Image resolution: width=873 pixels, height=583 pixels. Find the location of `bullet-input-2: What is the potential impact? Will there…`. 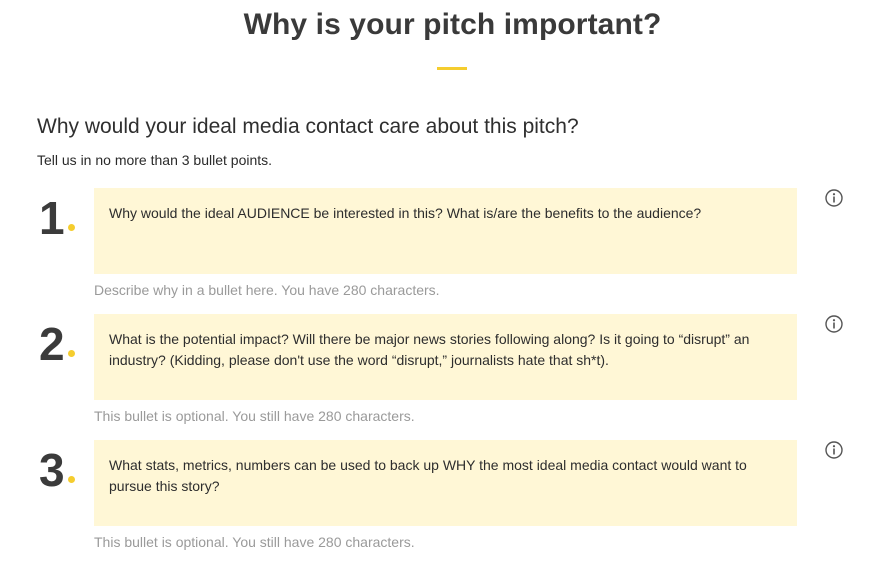

bullet-input-2: What is the potential impact? Will there… is located at coordinates (445, 357).